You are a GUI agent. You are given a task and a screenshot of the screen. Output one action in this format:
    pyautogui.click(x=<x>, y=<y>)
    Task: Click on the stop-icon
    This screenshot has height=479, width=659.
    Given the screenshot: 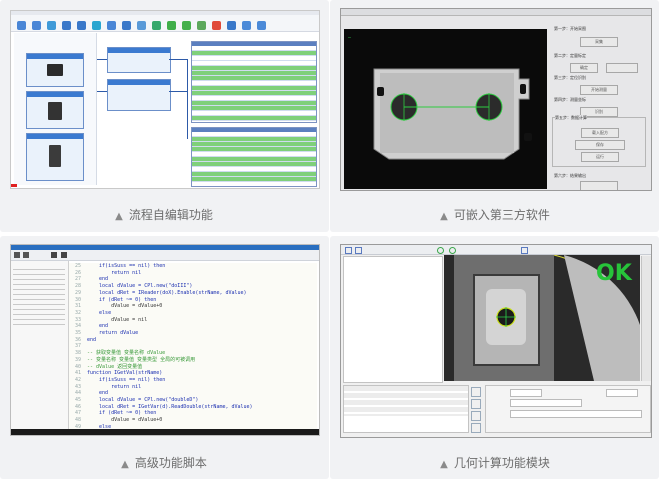 What is the action you would take?
    pyautogui.click(x=64, y=255)
    